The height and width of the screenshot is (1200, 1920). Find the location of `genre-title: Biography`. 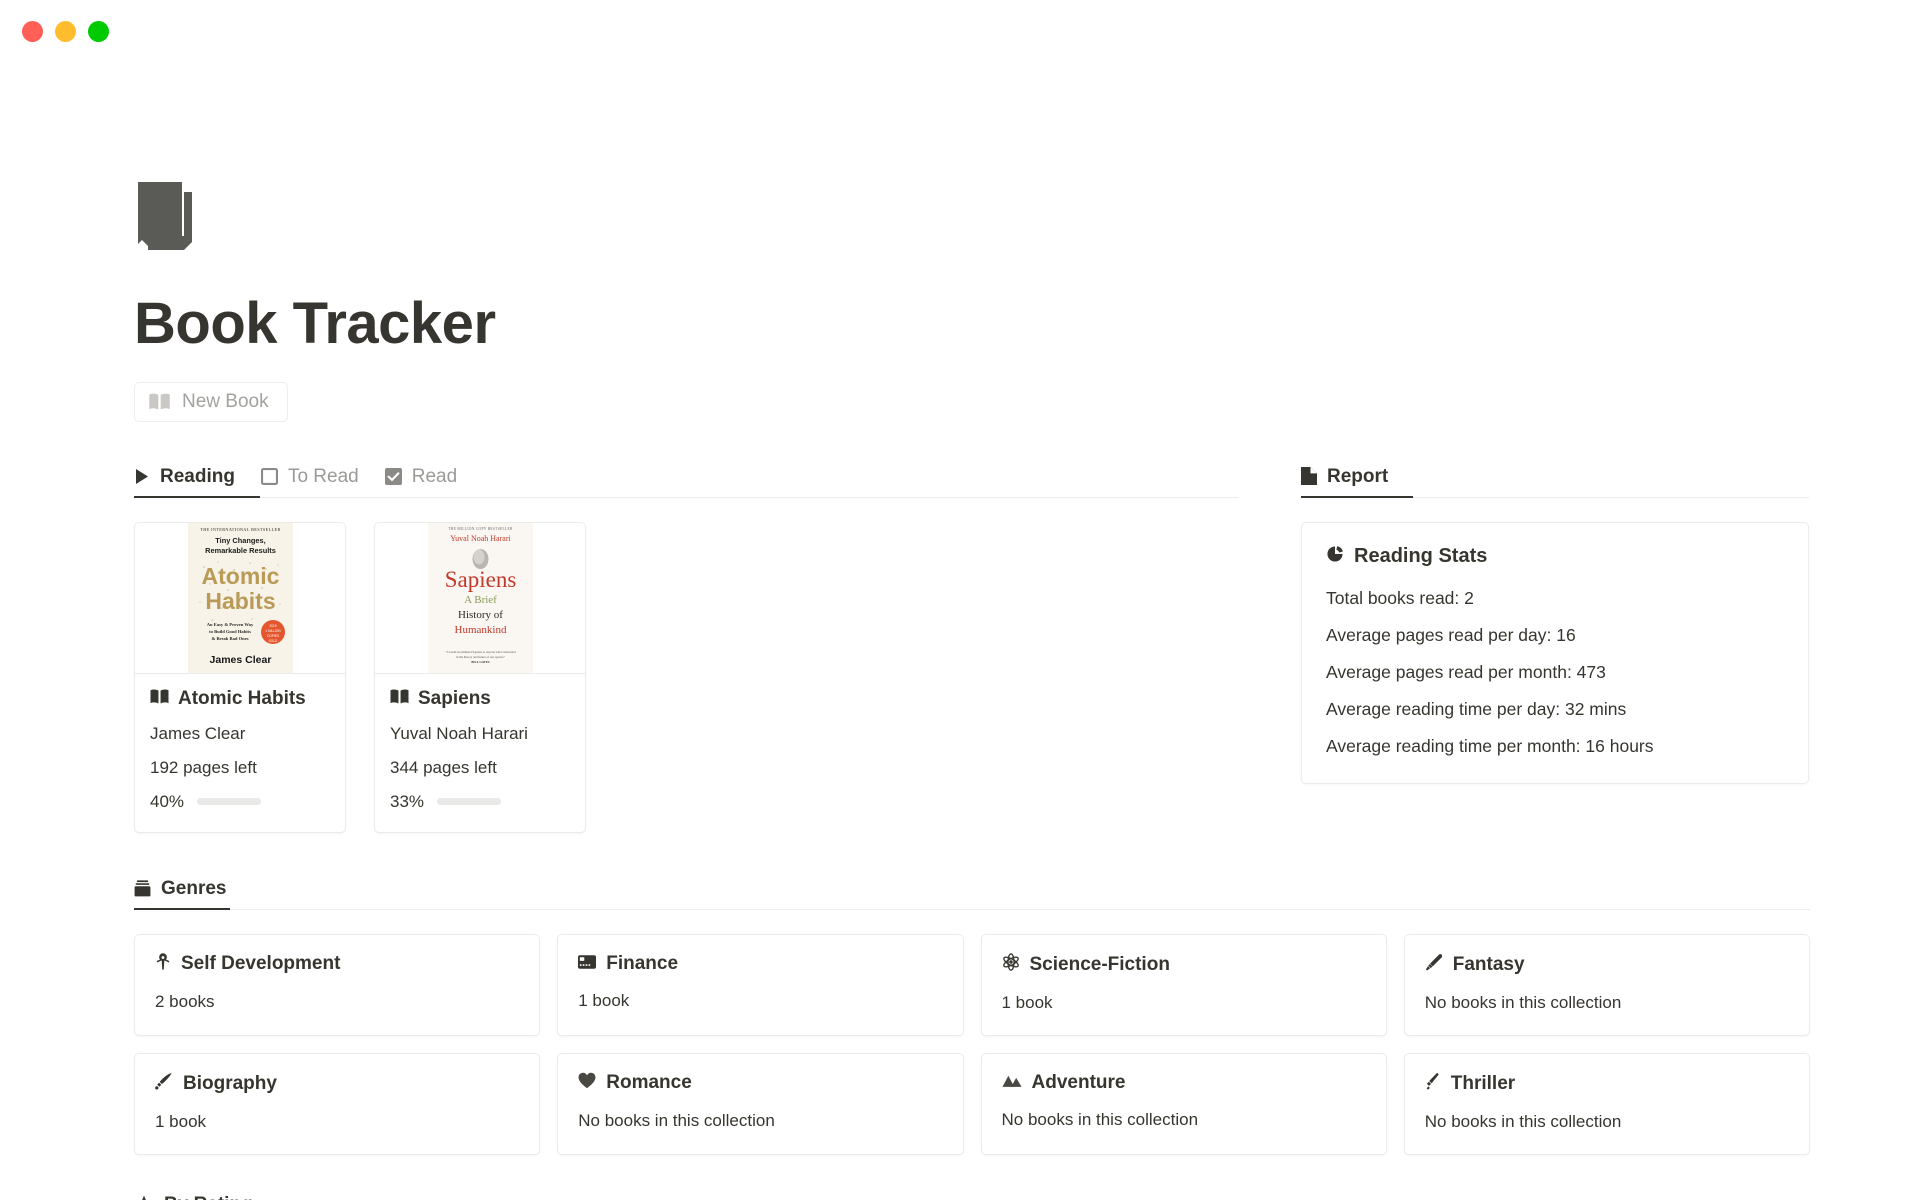

genre-title: Biography is located at coordinates (337, 1084).